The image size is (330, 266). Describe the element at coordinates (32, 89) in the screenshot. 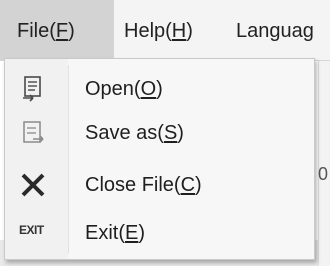

I see `open-file-icon` at that location.